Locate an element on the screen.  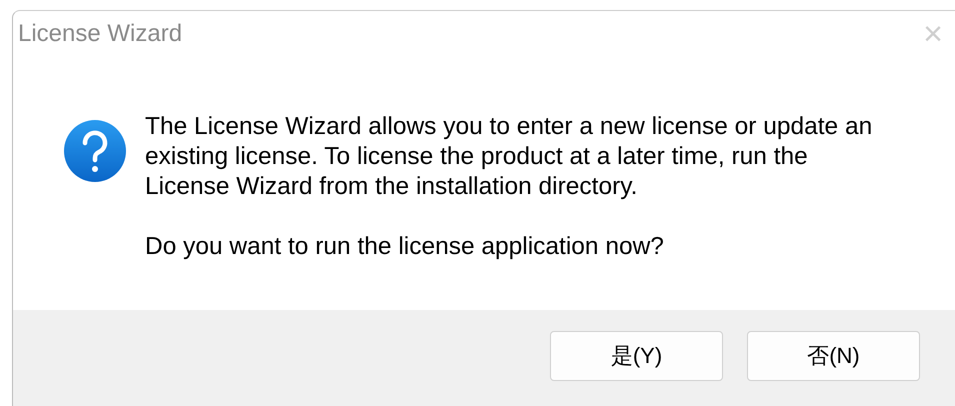
window-title: License Wizard is located at coordinates (100, 34).